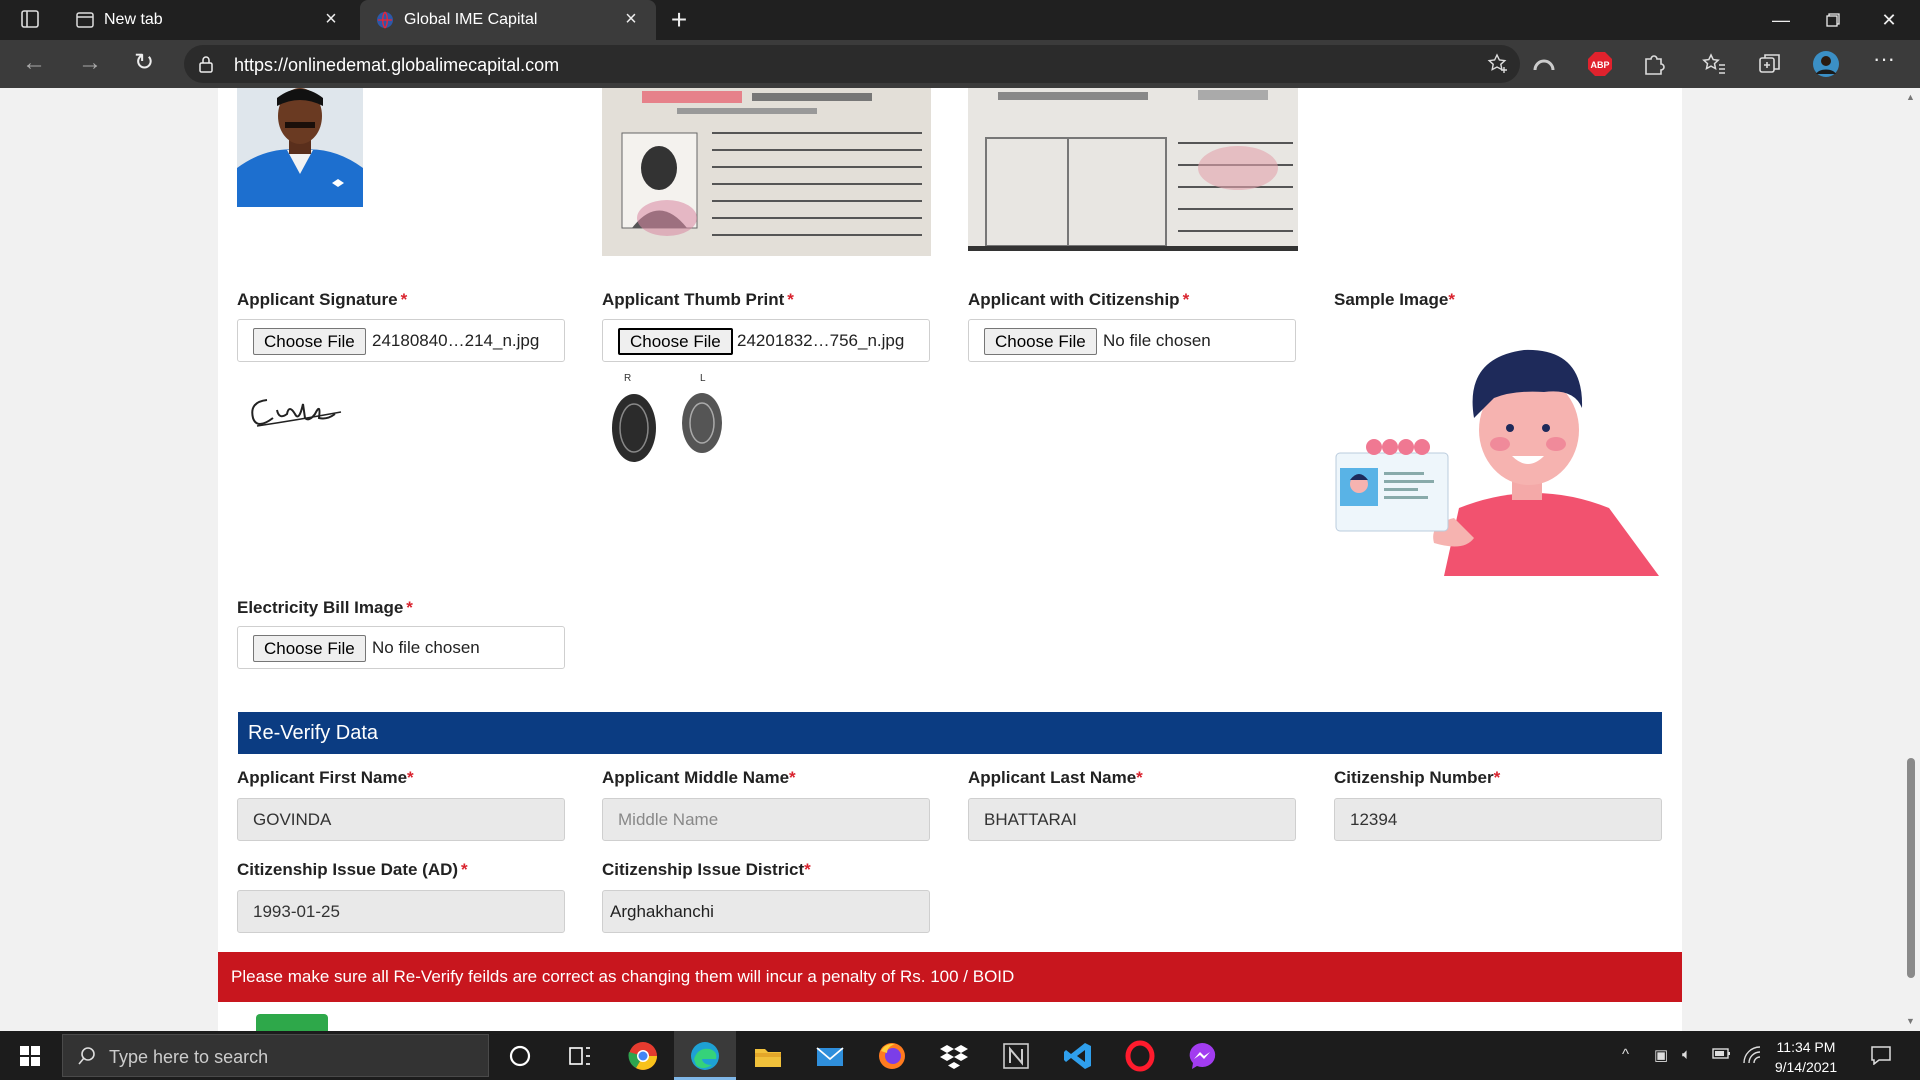  What do you see at coordinates (1692, 1056) in the screenshot?
I see `volume-icon: 🔈︎` at bounding box center [1692, 1056].